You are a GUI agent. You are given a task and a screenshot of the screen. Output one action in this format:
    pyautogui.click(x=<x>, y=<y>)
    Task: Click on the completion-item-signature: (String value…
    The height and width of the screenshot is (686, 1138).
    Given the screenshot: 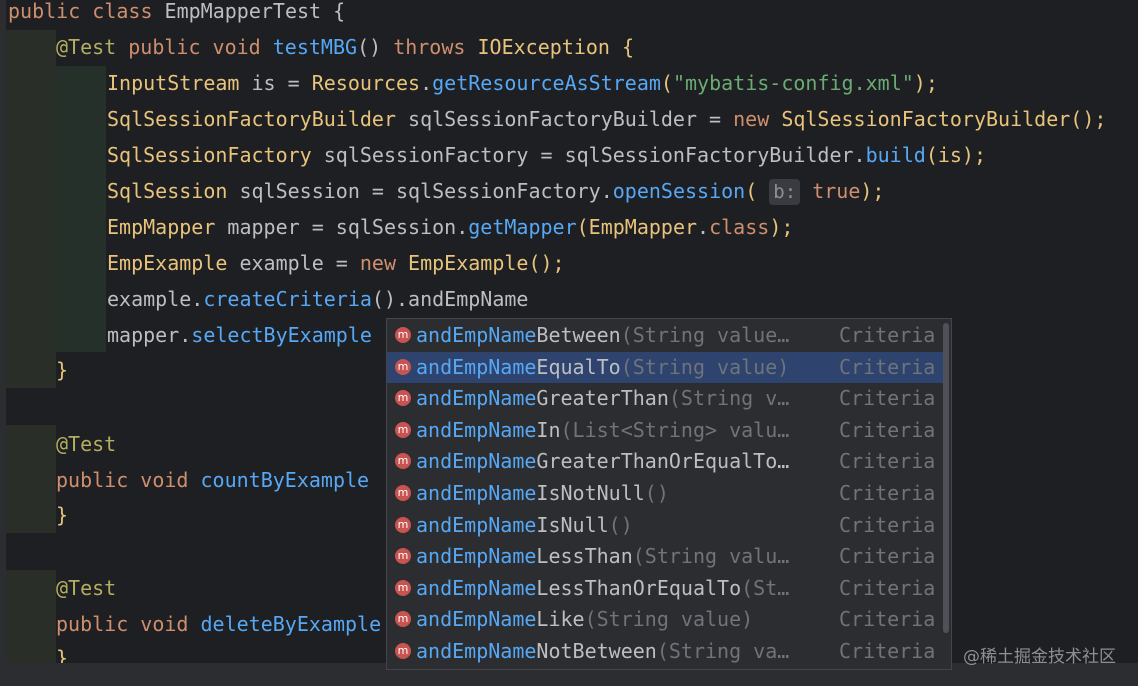 What is the action you would take?
    pyautogui.click(x=705, y=335)
    